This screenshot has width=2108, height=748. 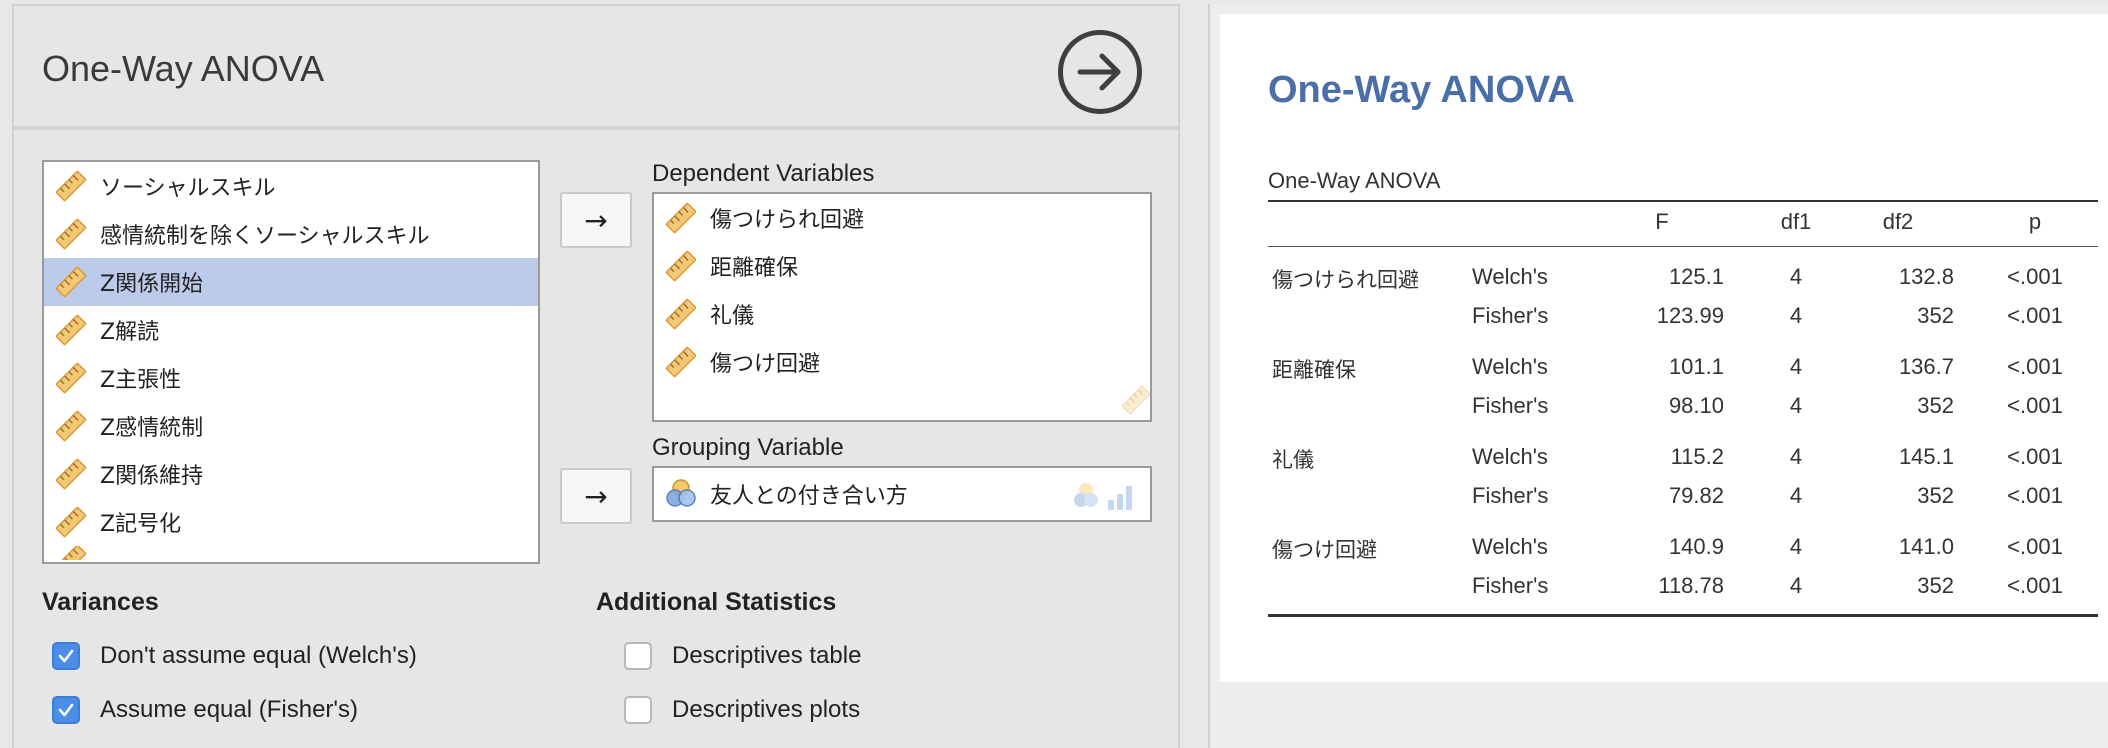 What do you see at coordinates (291, 378) in the screenshot?
I see `variable-list-item: Z主張性` at bounding box center [291, 378].